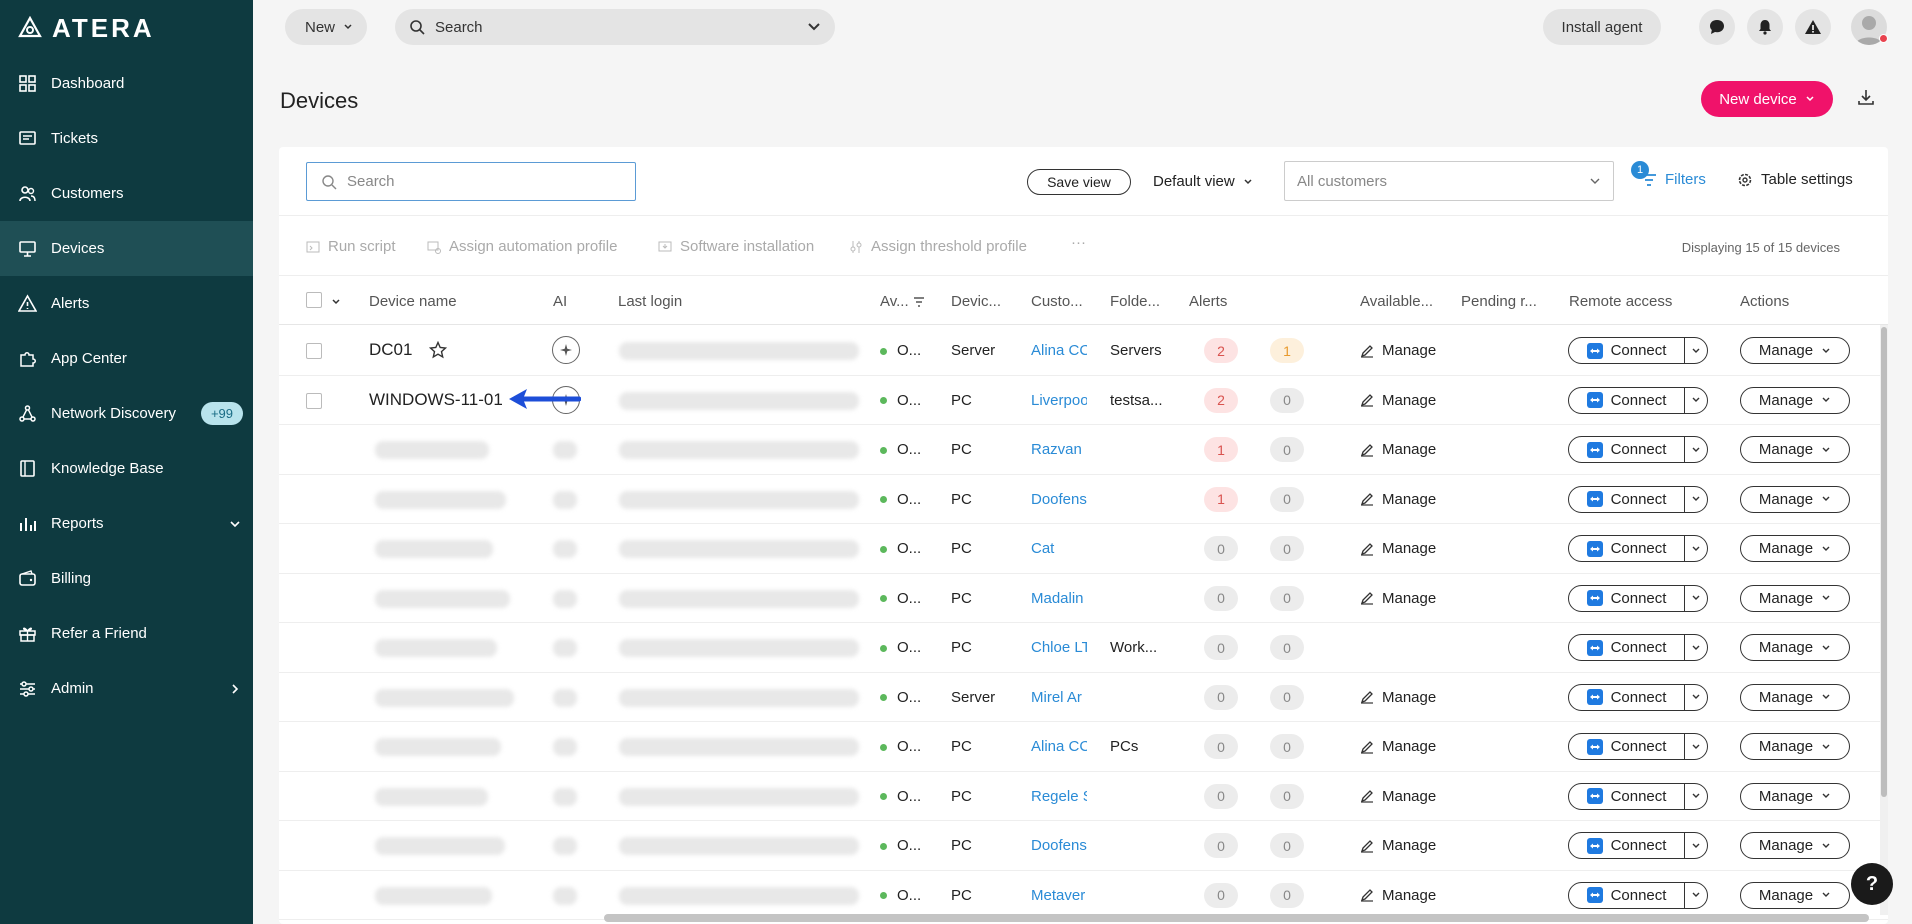  What do you see at coordinates (126, 248) in the screenshot?
I see `sidebar-item-devices: Devices` at bounding box center [126, 248].